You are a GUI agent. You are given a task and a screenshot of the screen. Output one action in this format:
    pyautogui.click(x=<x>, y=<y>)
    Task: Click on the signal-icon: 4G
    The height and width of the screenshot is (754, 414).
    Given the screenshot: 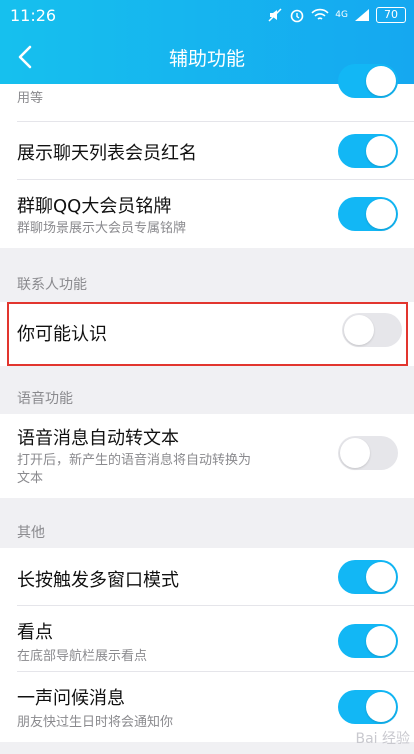 What is the action you would take?
    pyautogui.click(x=341, y=14)
    